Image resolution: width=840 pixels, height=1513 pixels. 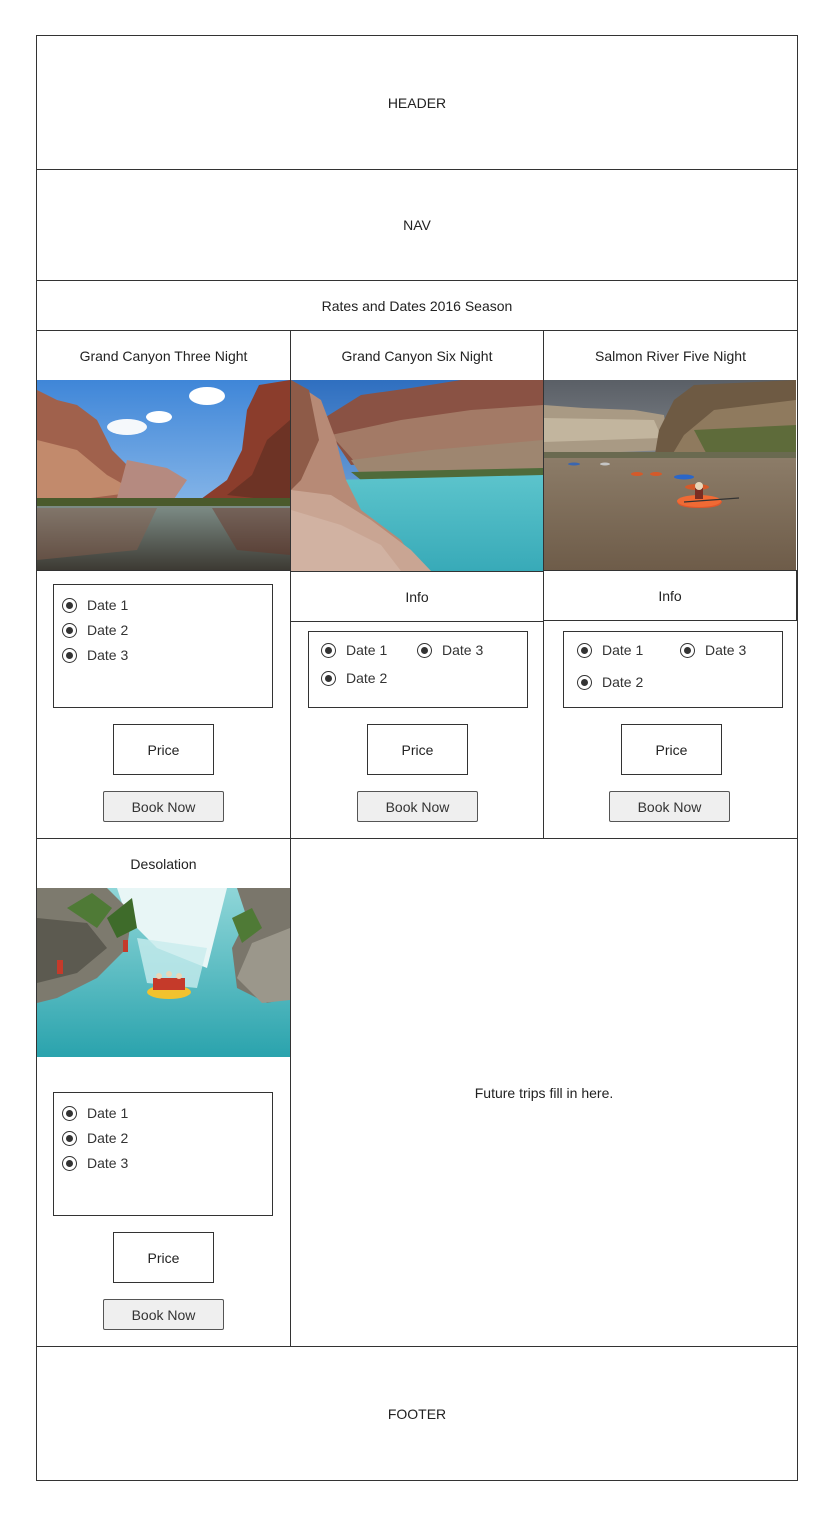 I want to click on little-colorado-turquoise-river-photo, so click(x=417, y=475).